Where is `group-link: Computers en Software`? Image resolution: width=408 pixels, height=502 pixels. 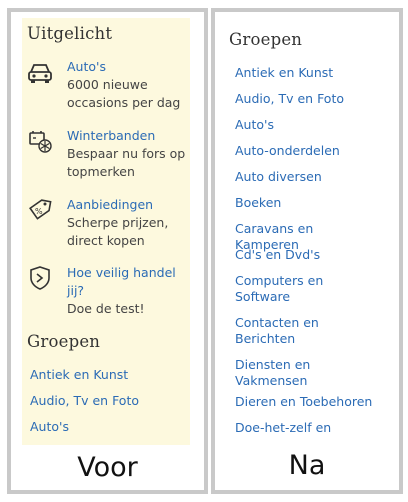
group-link: Computers en Software is located at coordinates (305, 289).